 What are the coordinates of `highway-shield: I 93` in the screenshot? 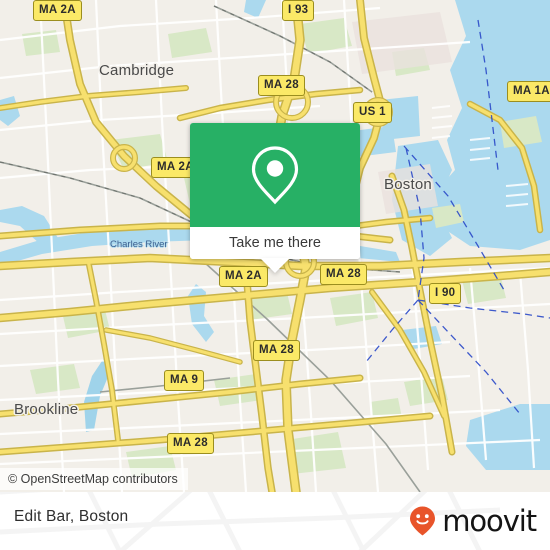 It's located at (298, 10).